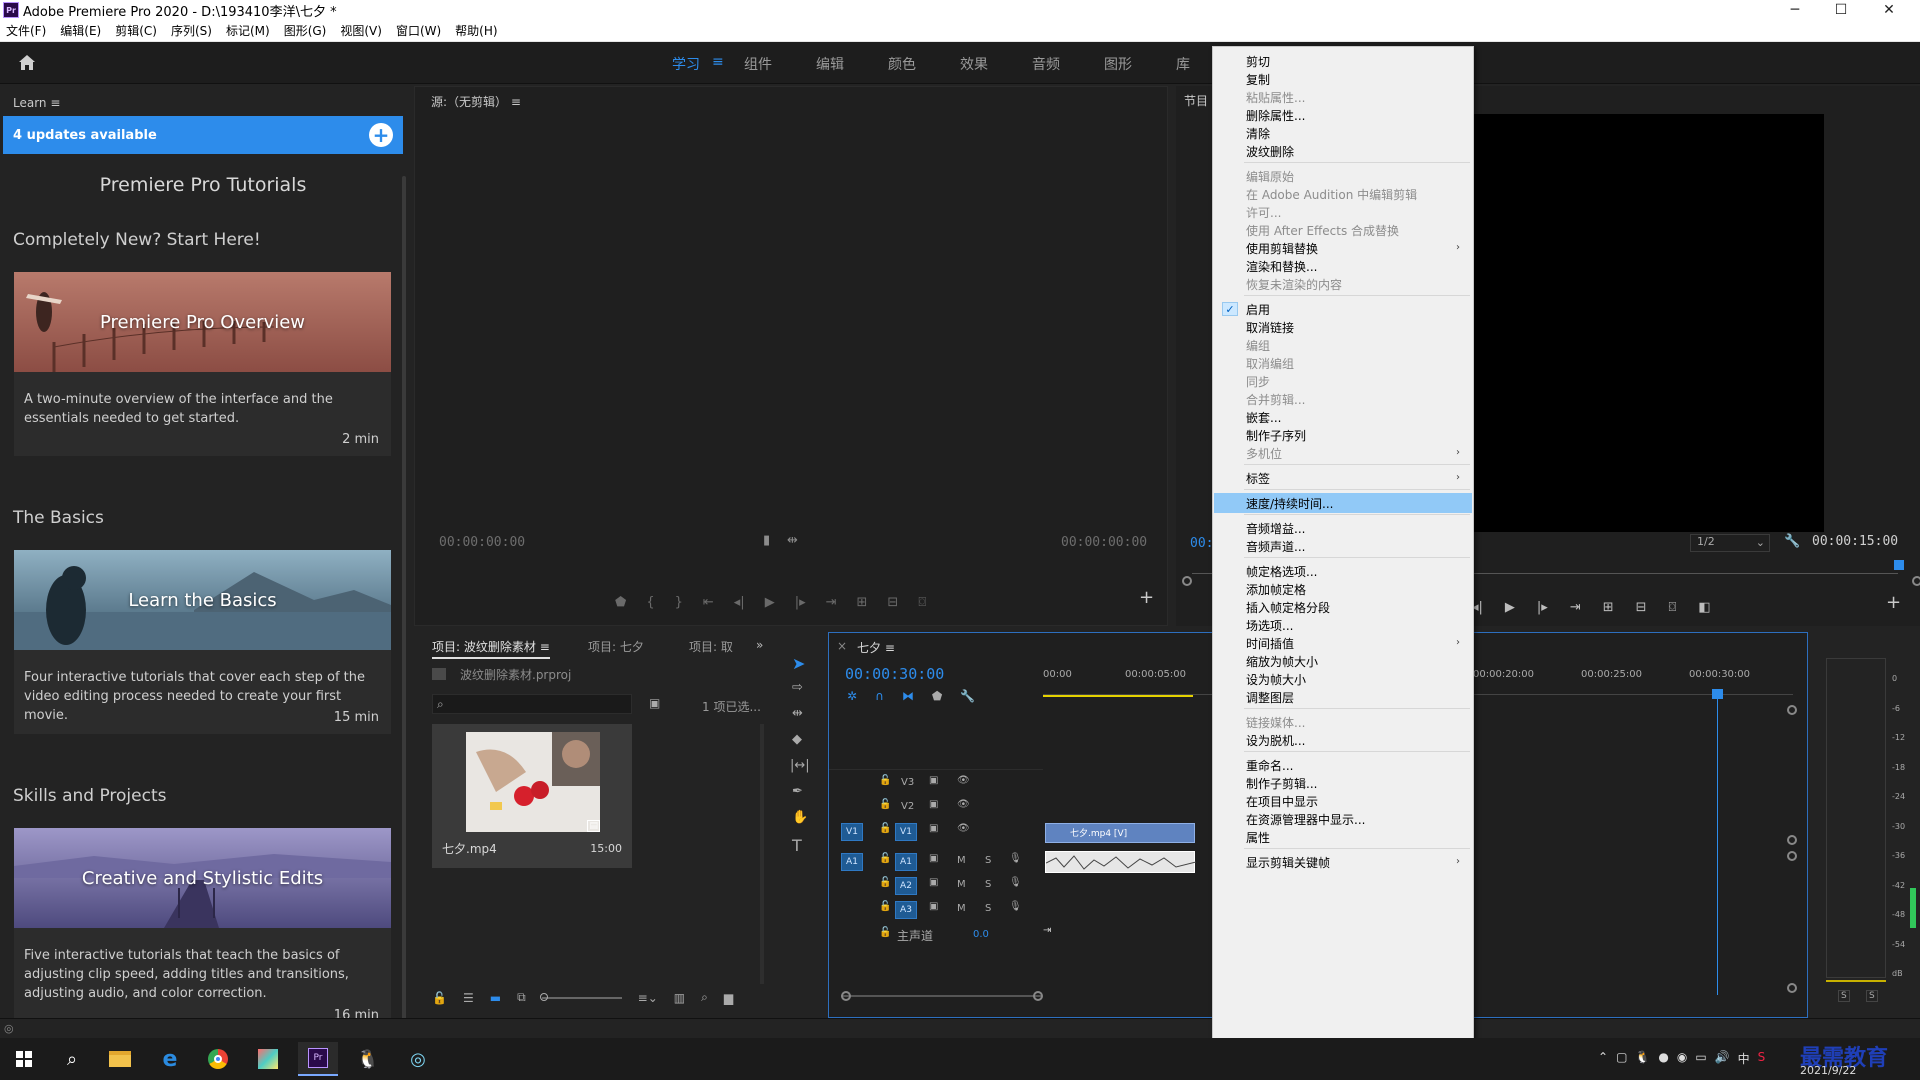  Describe the element at coordinates (1201, 543) in the screenshot. I see `program-timecode-left: 00:` at that location.